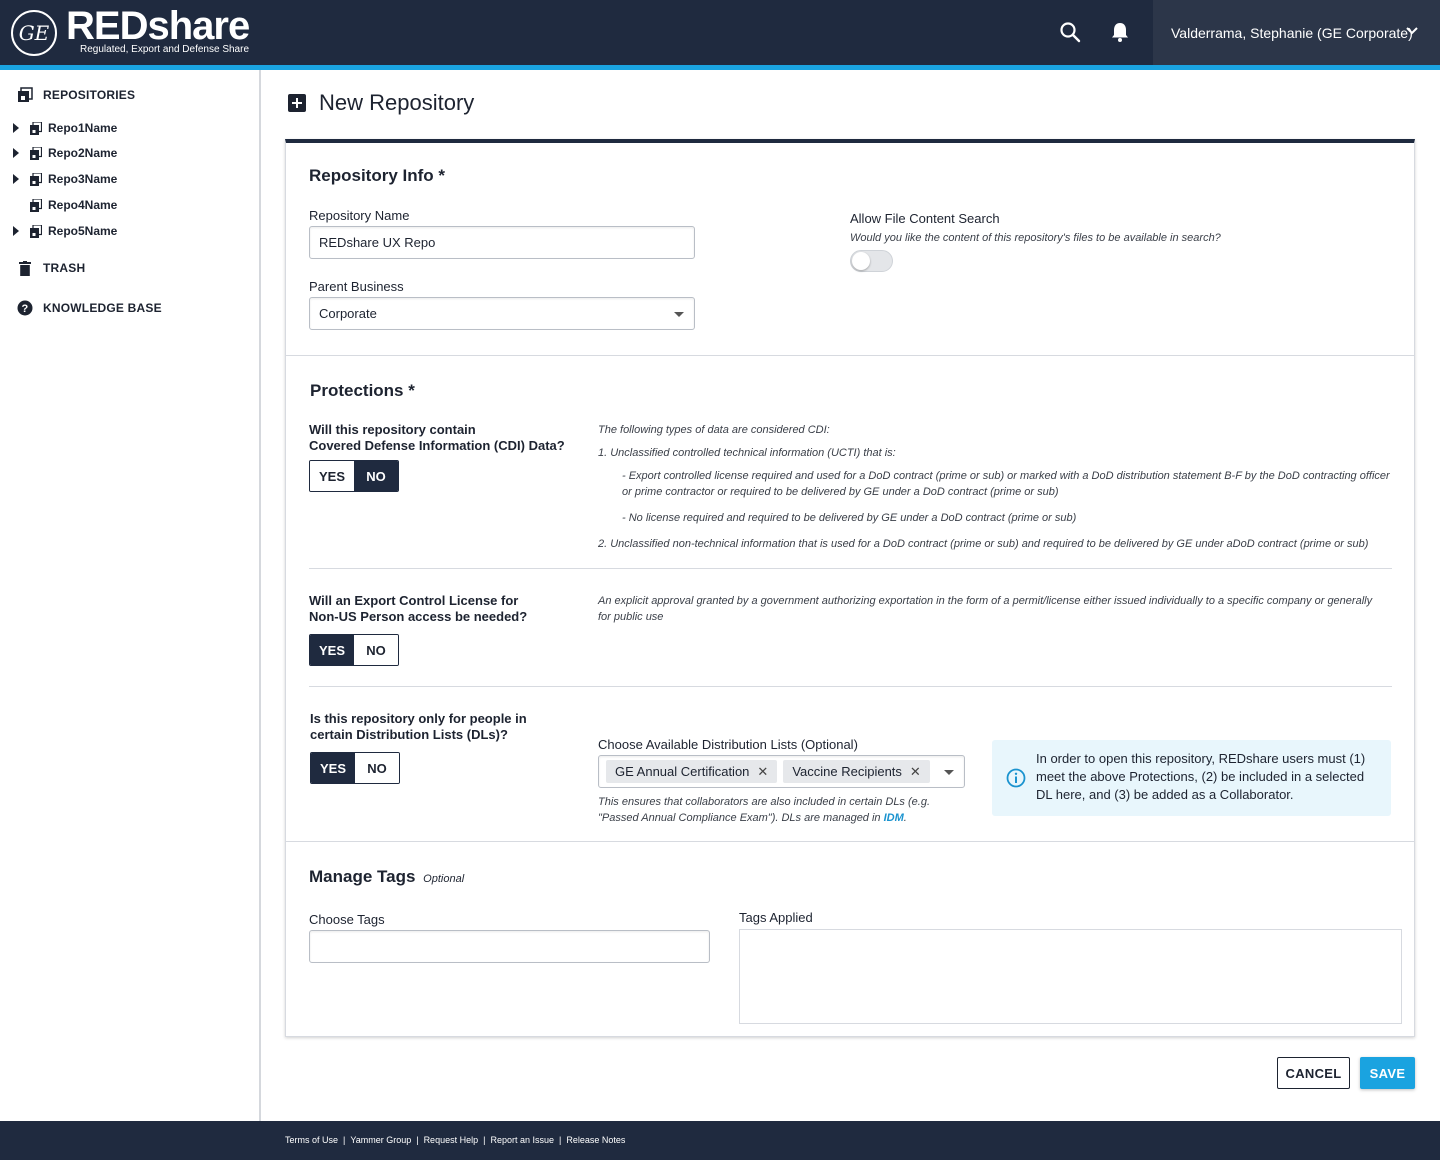  I want to click on export-yes-no-toggle: YES NO, so click(354, 650).